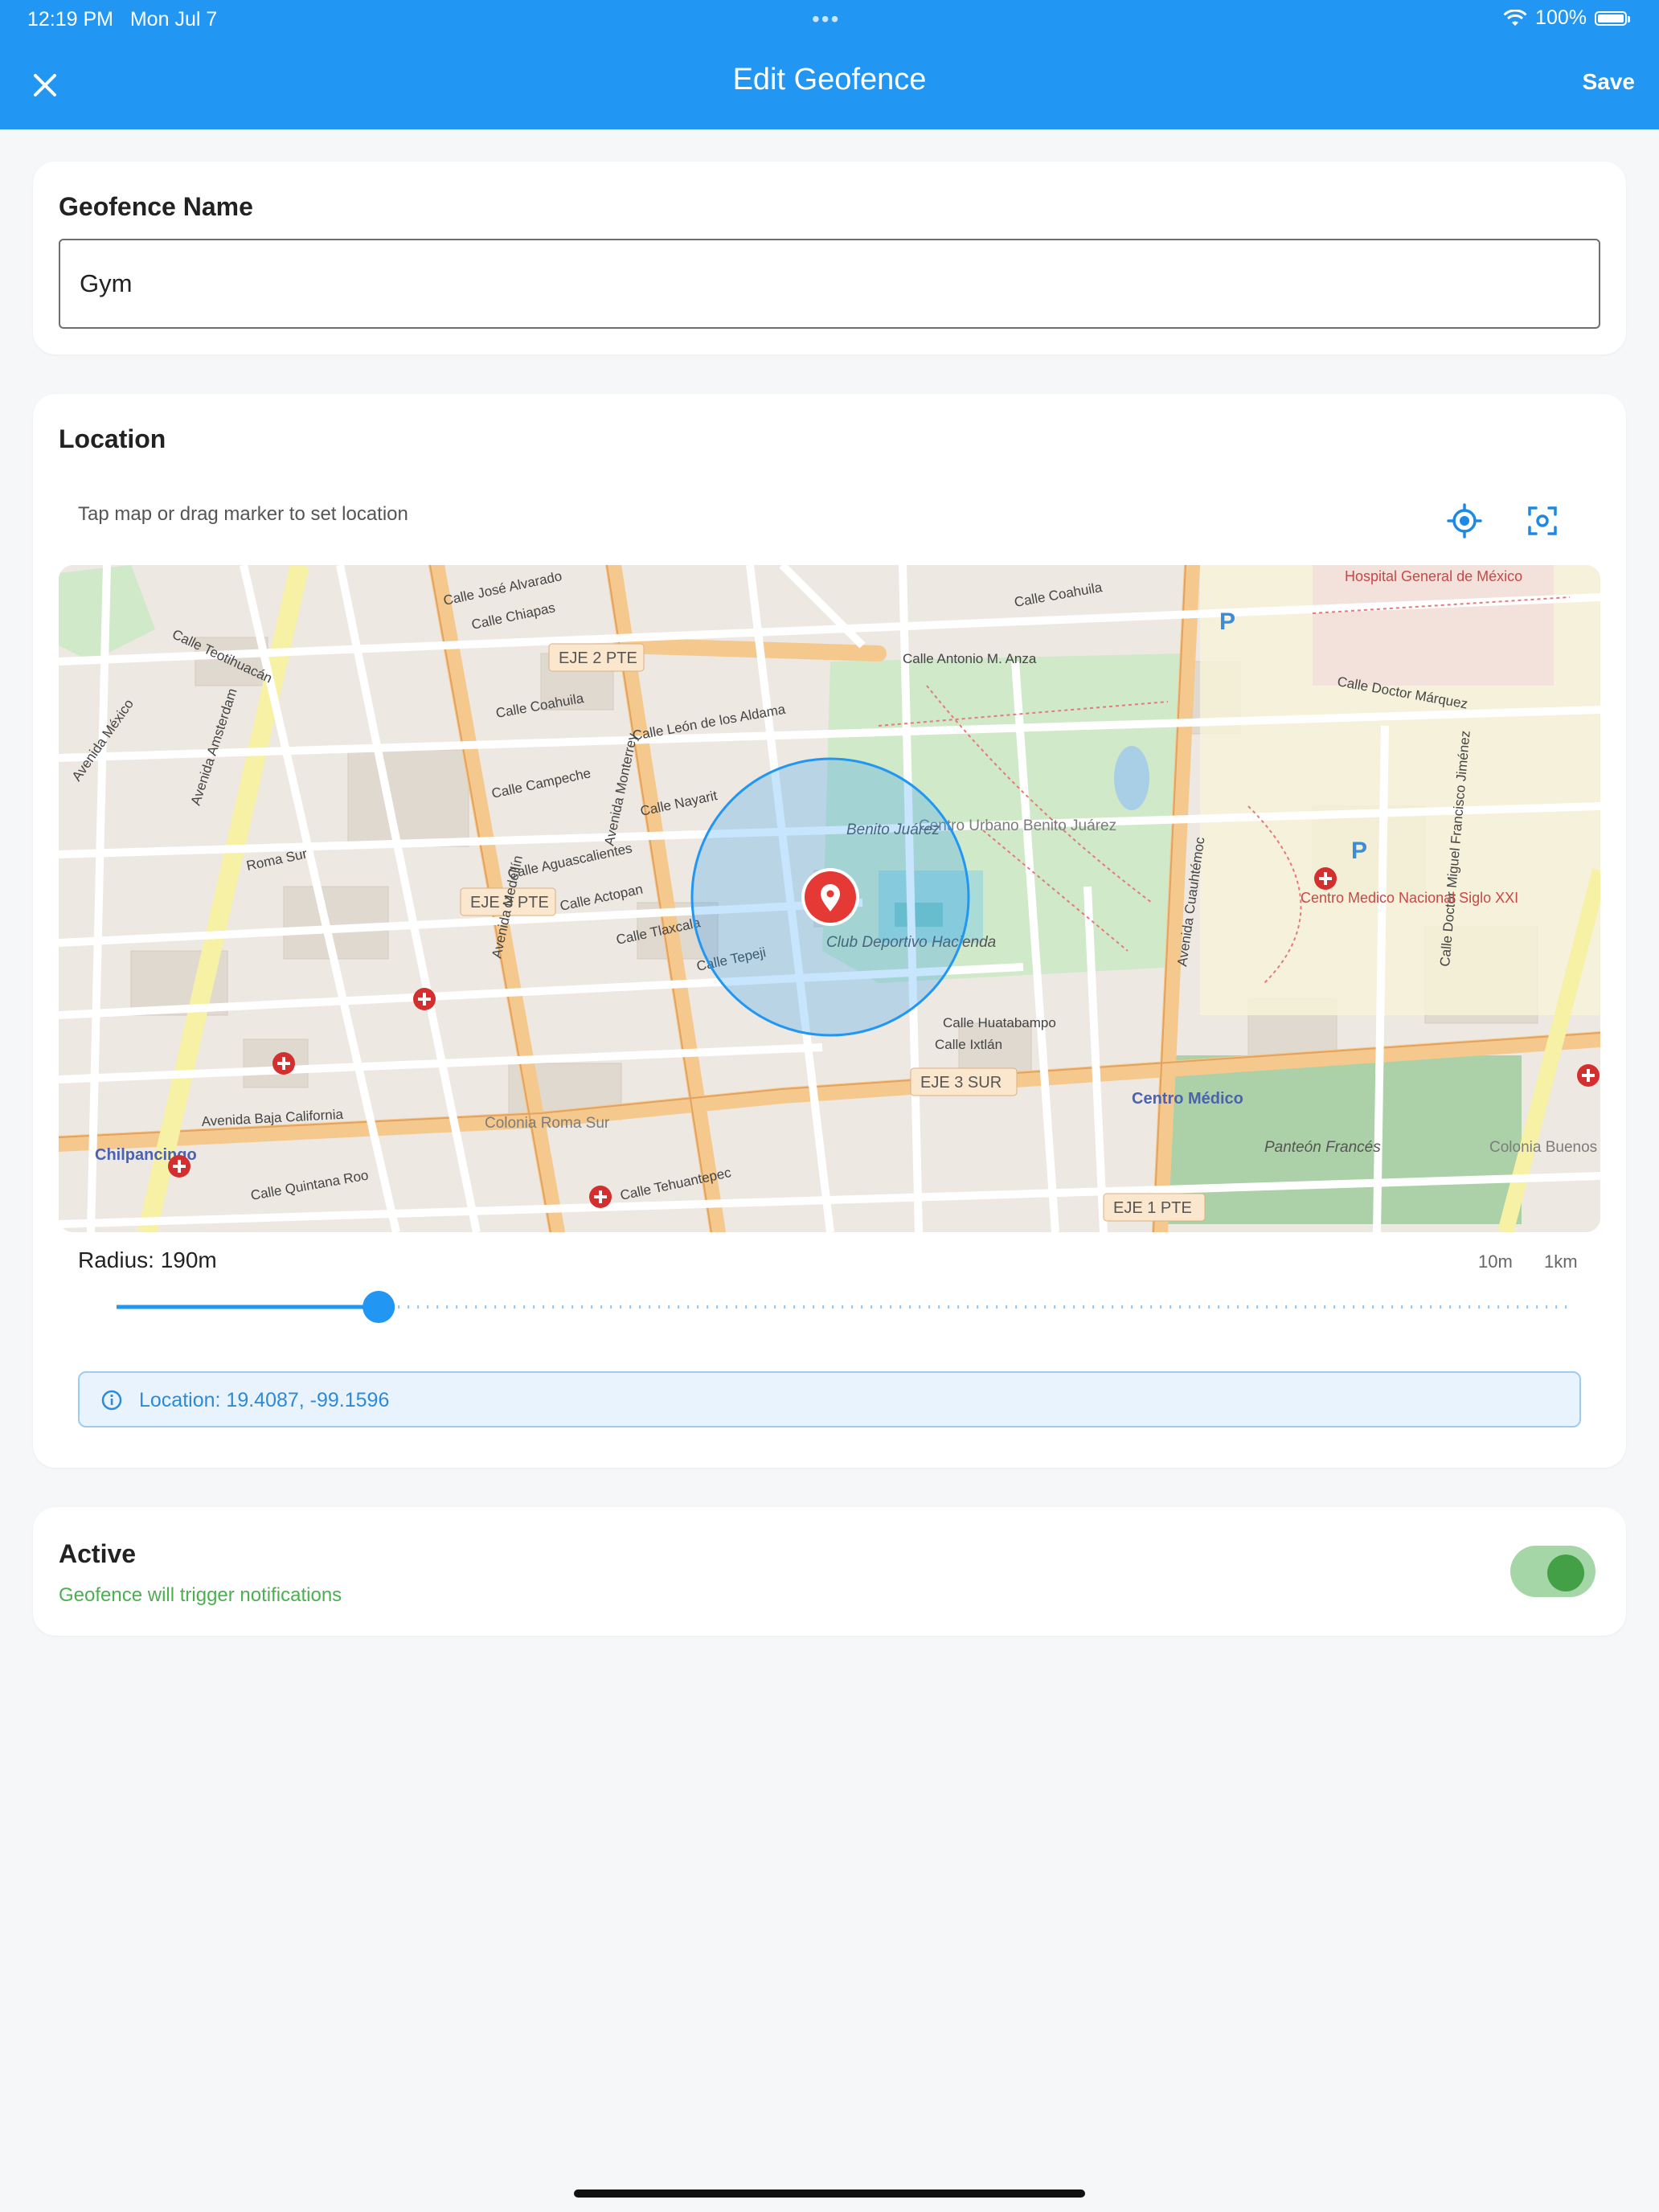  Describe the element at coordinates (1464, 521) in the screenshot. I see `my-location-icon` at that location.